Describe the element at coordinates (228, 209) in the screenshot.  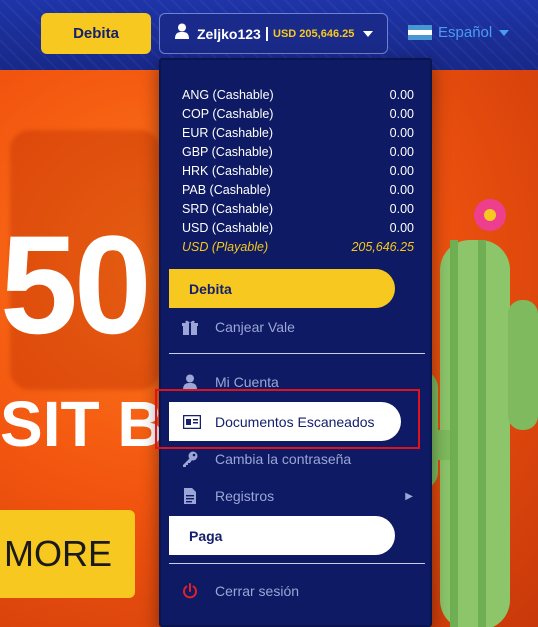
I see `currency-label: SRD (Cashable)` at that location.